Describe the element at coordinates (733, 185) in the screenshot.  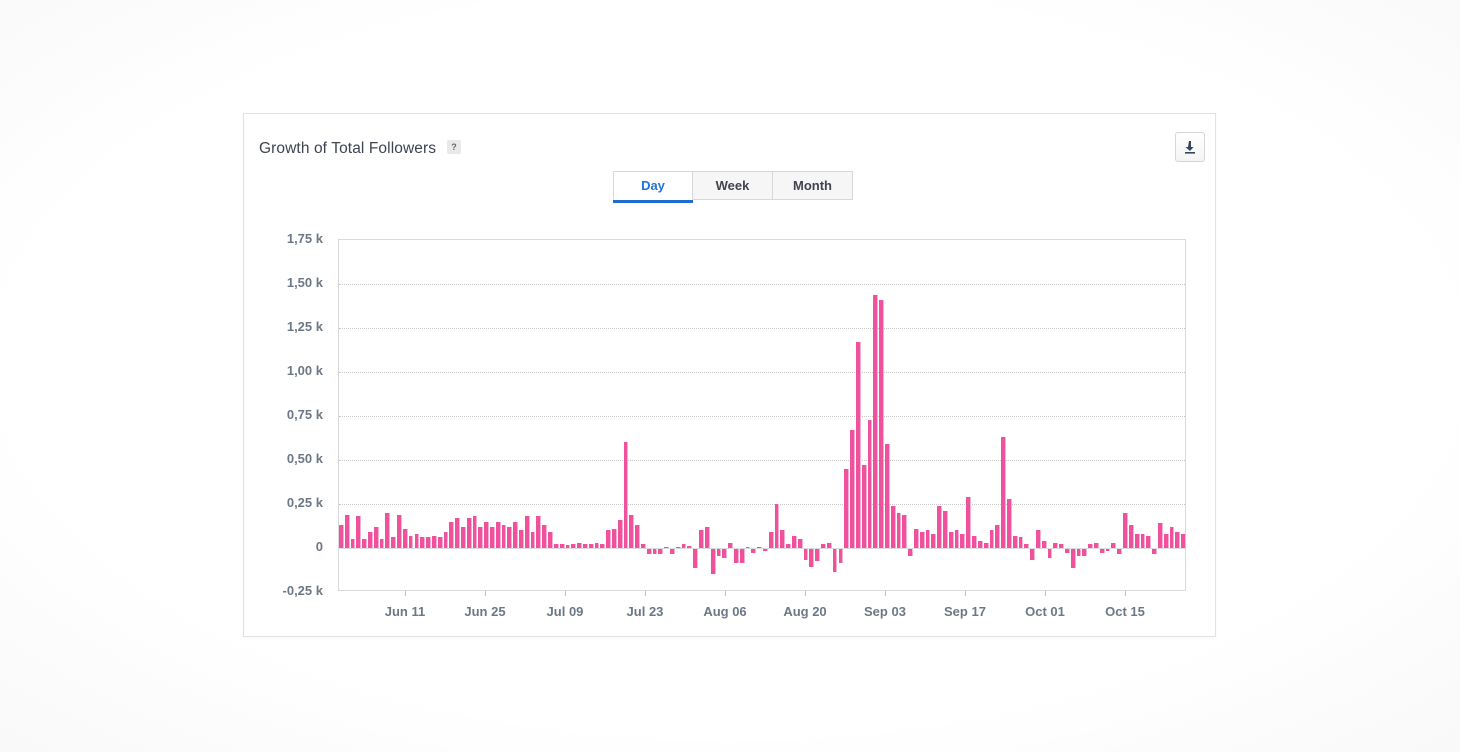
I see `tab-week: Week` at that location.